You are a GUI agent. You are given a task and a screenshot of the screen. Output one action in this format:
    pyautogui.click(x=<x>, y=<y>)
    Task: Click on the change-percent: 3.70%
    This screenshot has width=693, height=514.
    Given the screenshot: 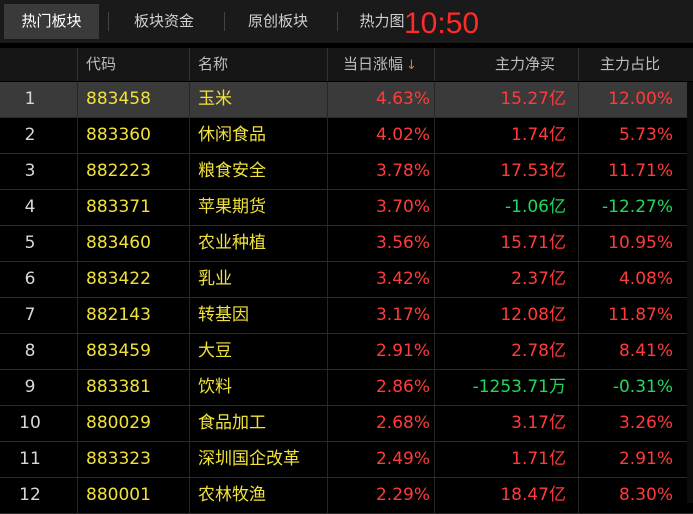 What is the action you would take?
    pyautogui.click(x=402, y=207)
    